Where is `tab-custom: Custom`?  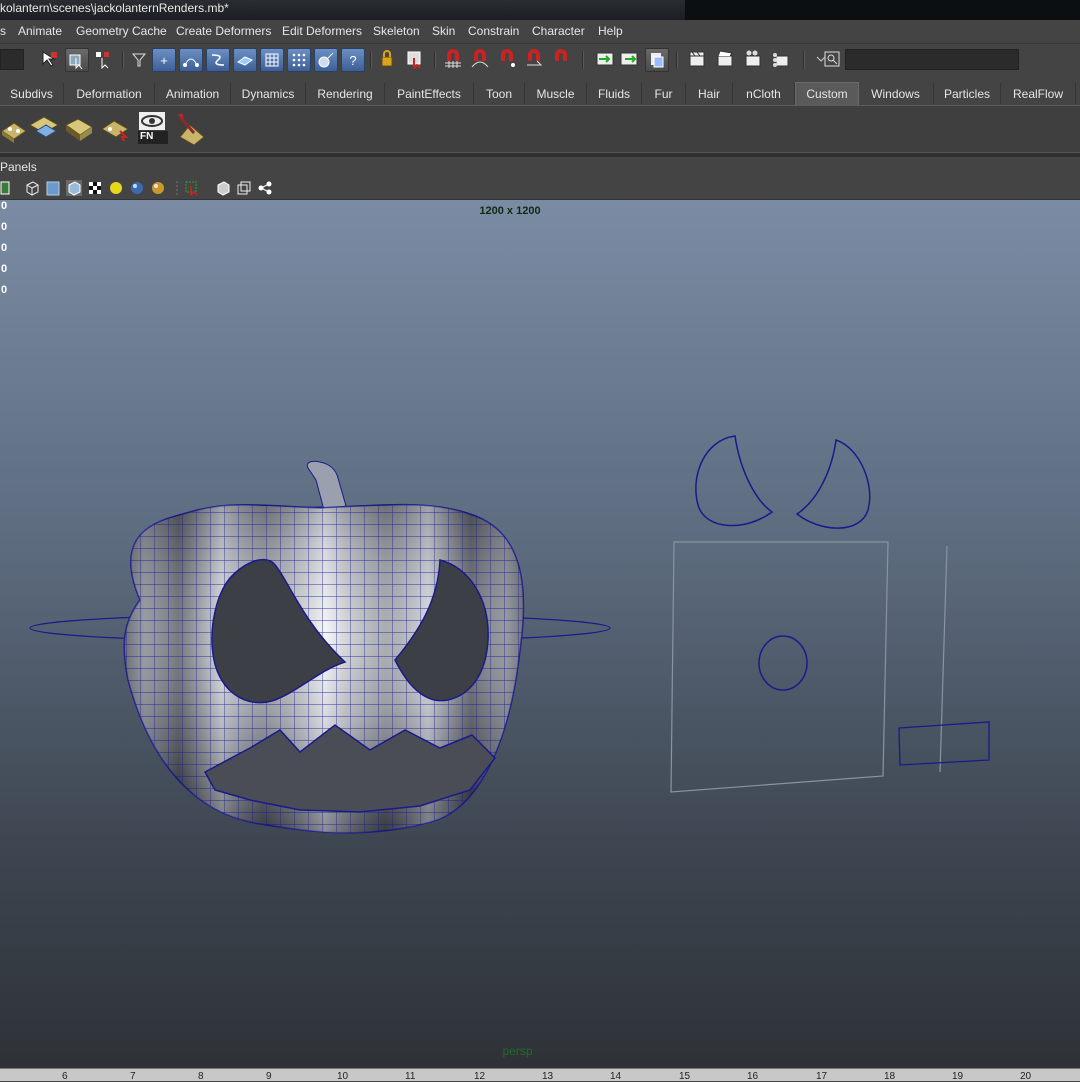
tab-custom: Custom is located at coordinates (827, 93).